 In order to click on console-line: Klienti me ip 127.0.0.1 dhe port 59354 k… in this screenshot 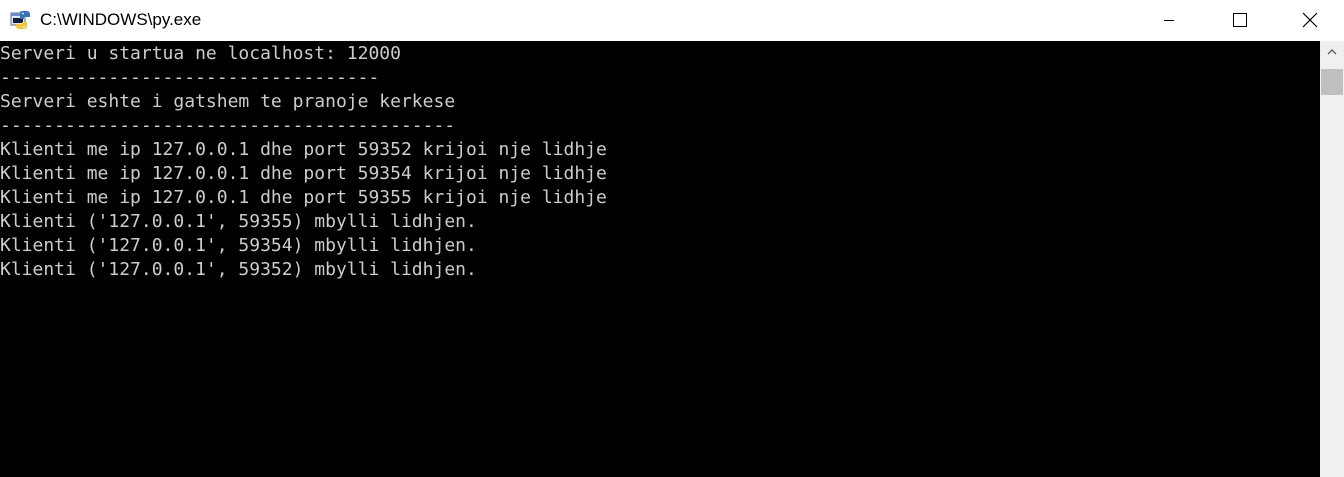, I will do `click(303, 173)`.